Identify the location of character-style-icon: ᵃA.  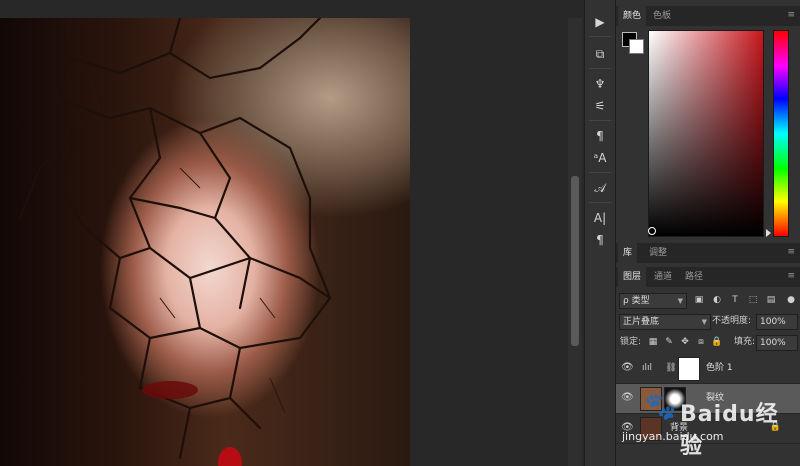
(600, 158).